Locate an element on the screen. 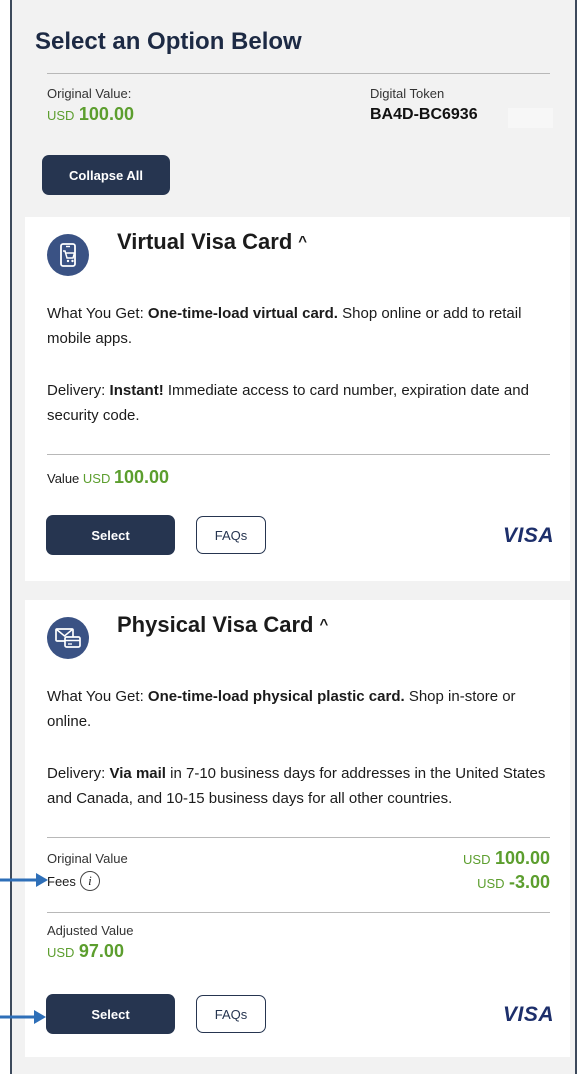 Image resolution: width=586 pixels, height=1074 pixels. card-title: Virtual Visa Card ^ is located at coordinates (212, 242).